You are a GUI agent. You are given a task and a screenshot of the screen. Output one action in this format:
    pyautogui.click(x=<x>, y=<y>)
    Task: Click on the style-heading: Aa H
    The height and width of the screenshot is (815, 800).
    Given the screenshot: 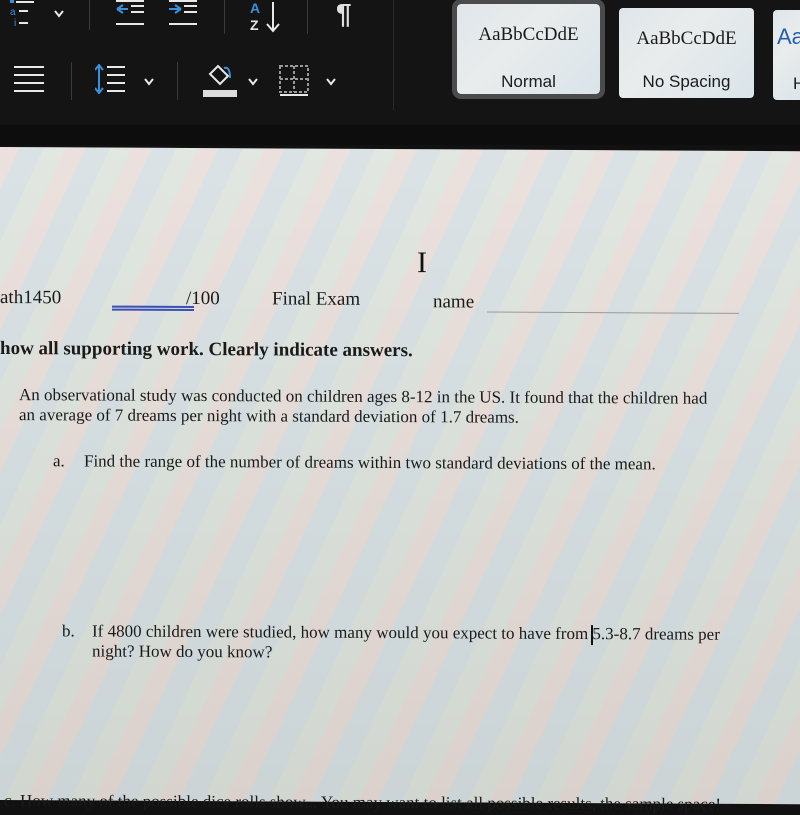 What is the action you would take?
    pyautogui.click(x=786, y=55)
    